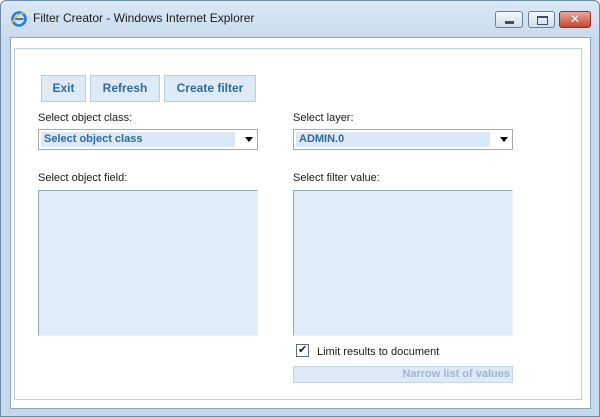  Describe the element at coordinates (83, 178) in the screenshot. I see `object-field-label: Select object field:` at that location.